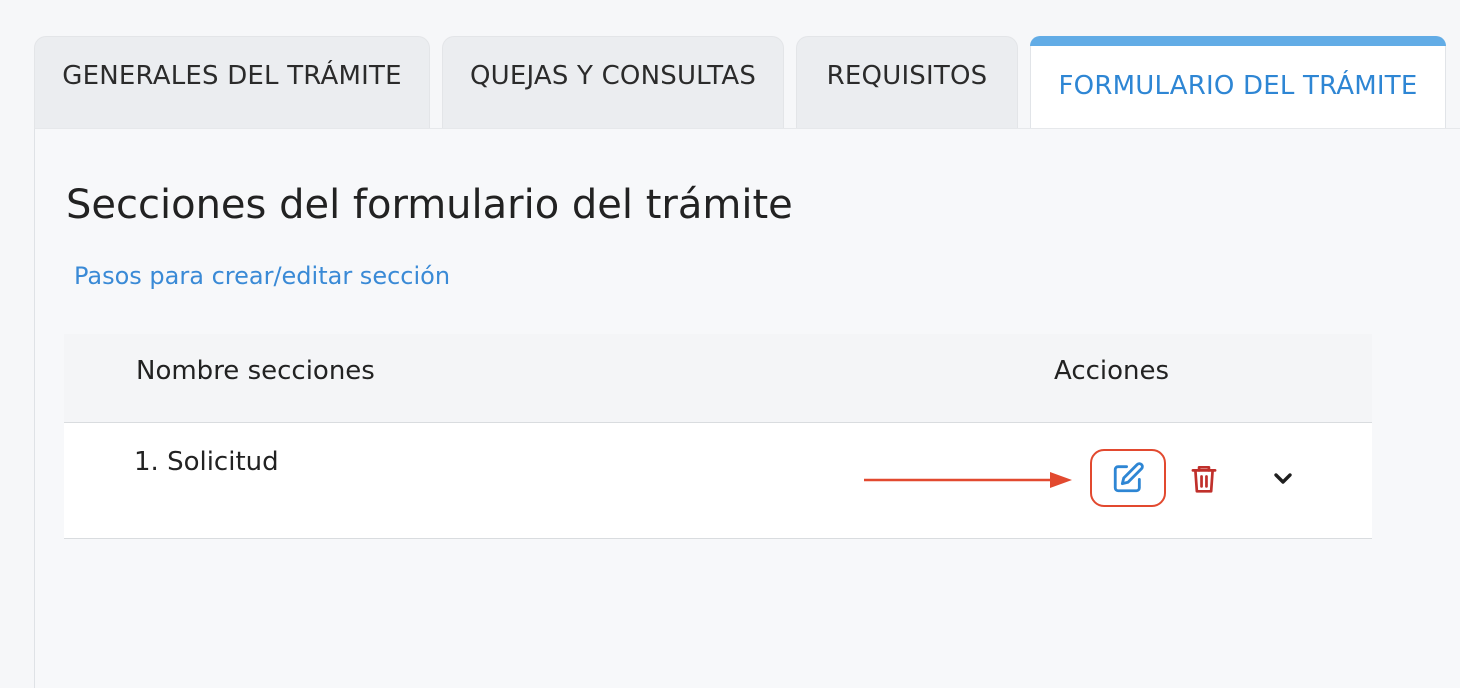 The height and width of the screenshot is (688, 1460). I want to click on tab-requisitos: REQUISITOS, so click(907, 82).